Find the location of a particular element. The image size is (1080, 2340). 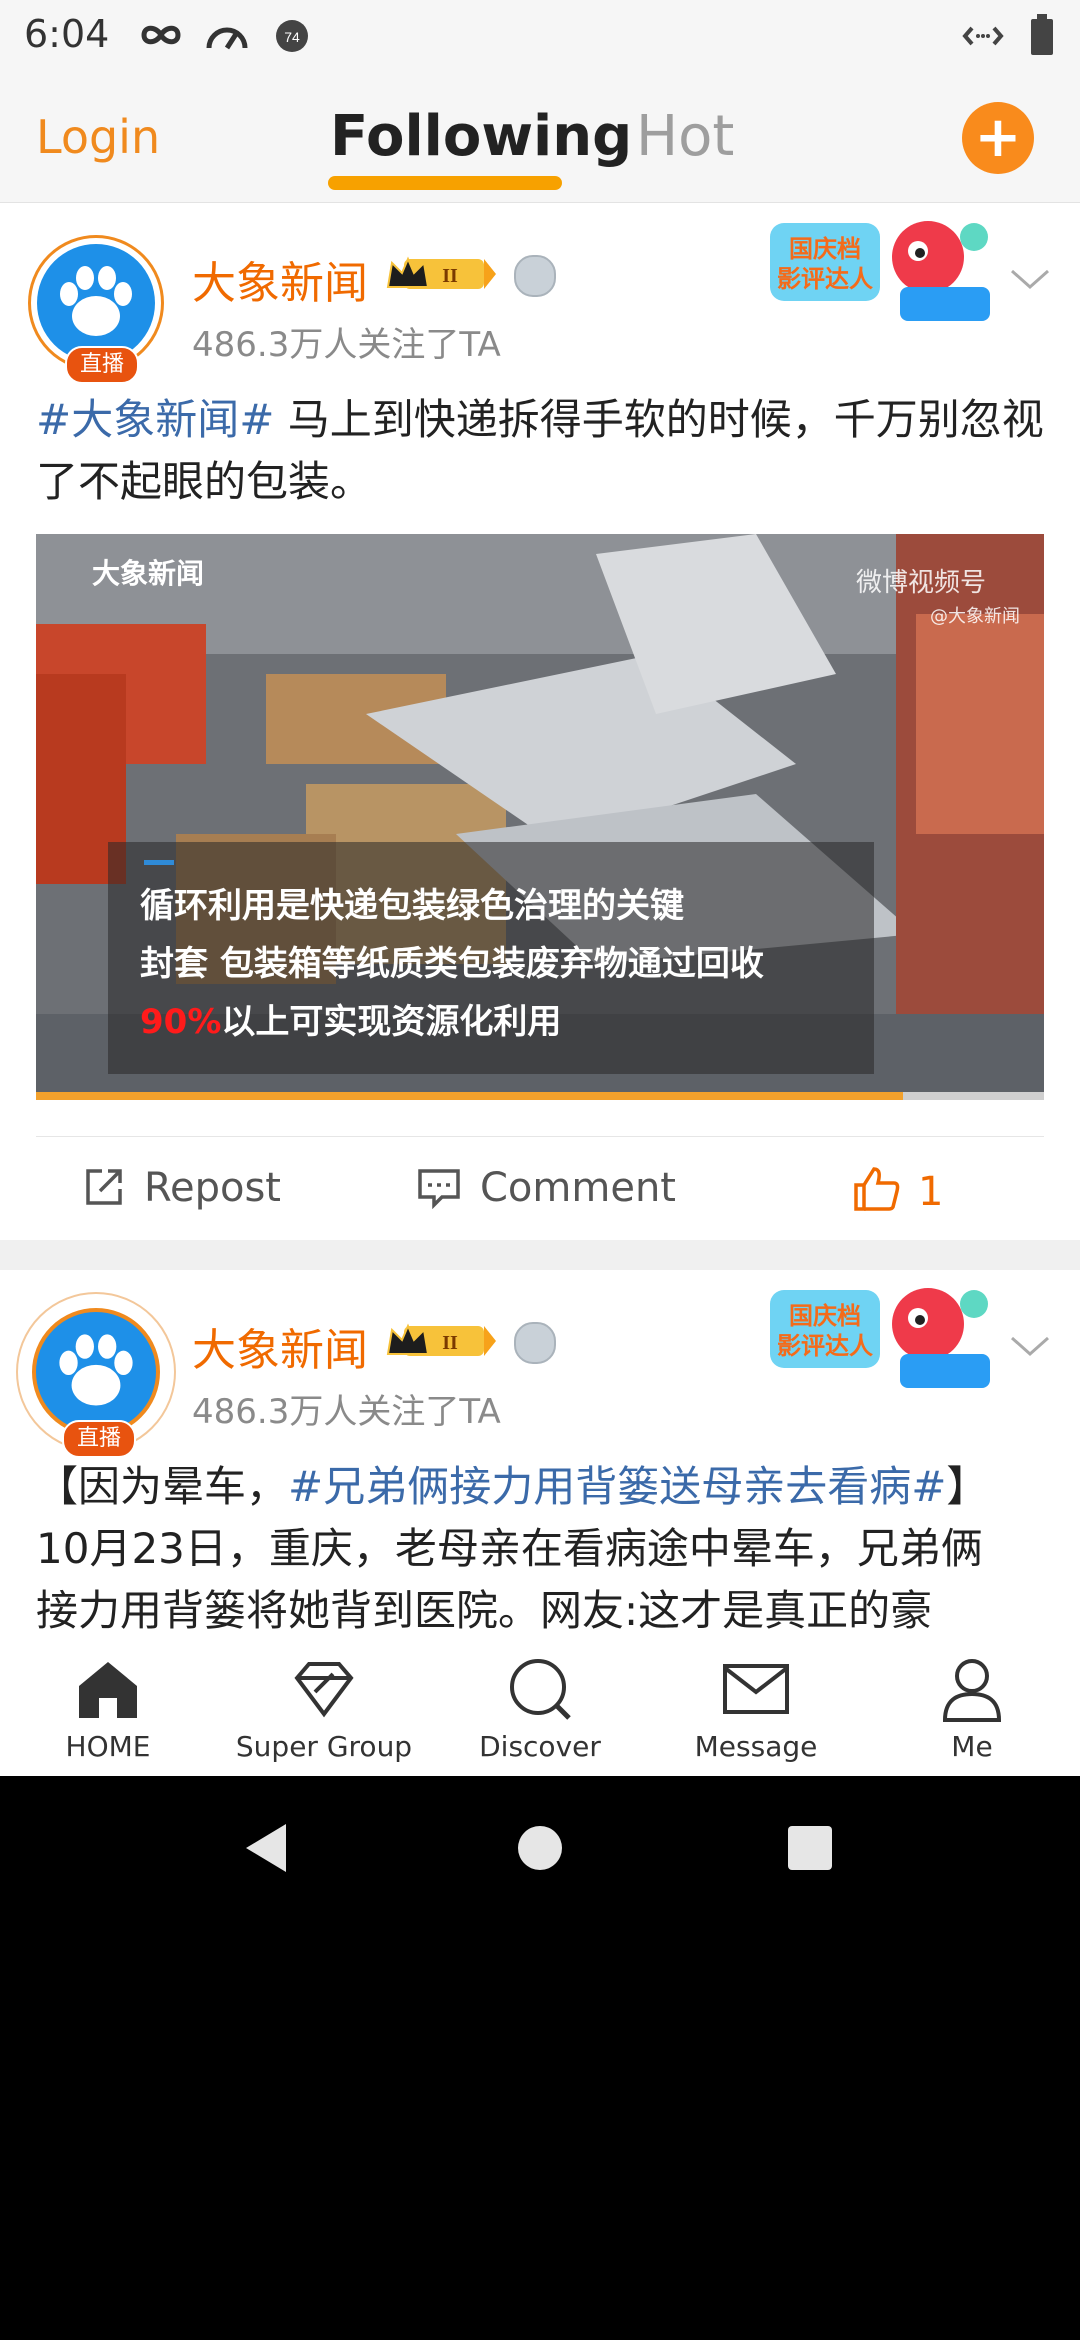

top-nav: Login Following Hot + is located at coordinates (540, 137).